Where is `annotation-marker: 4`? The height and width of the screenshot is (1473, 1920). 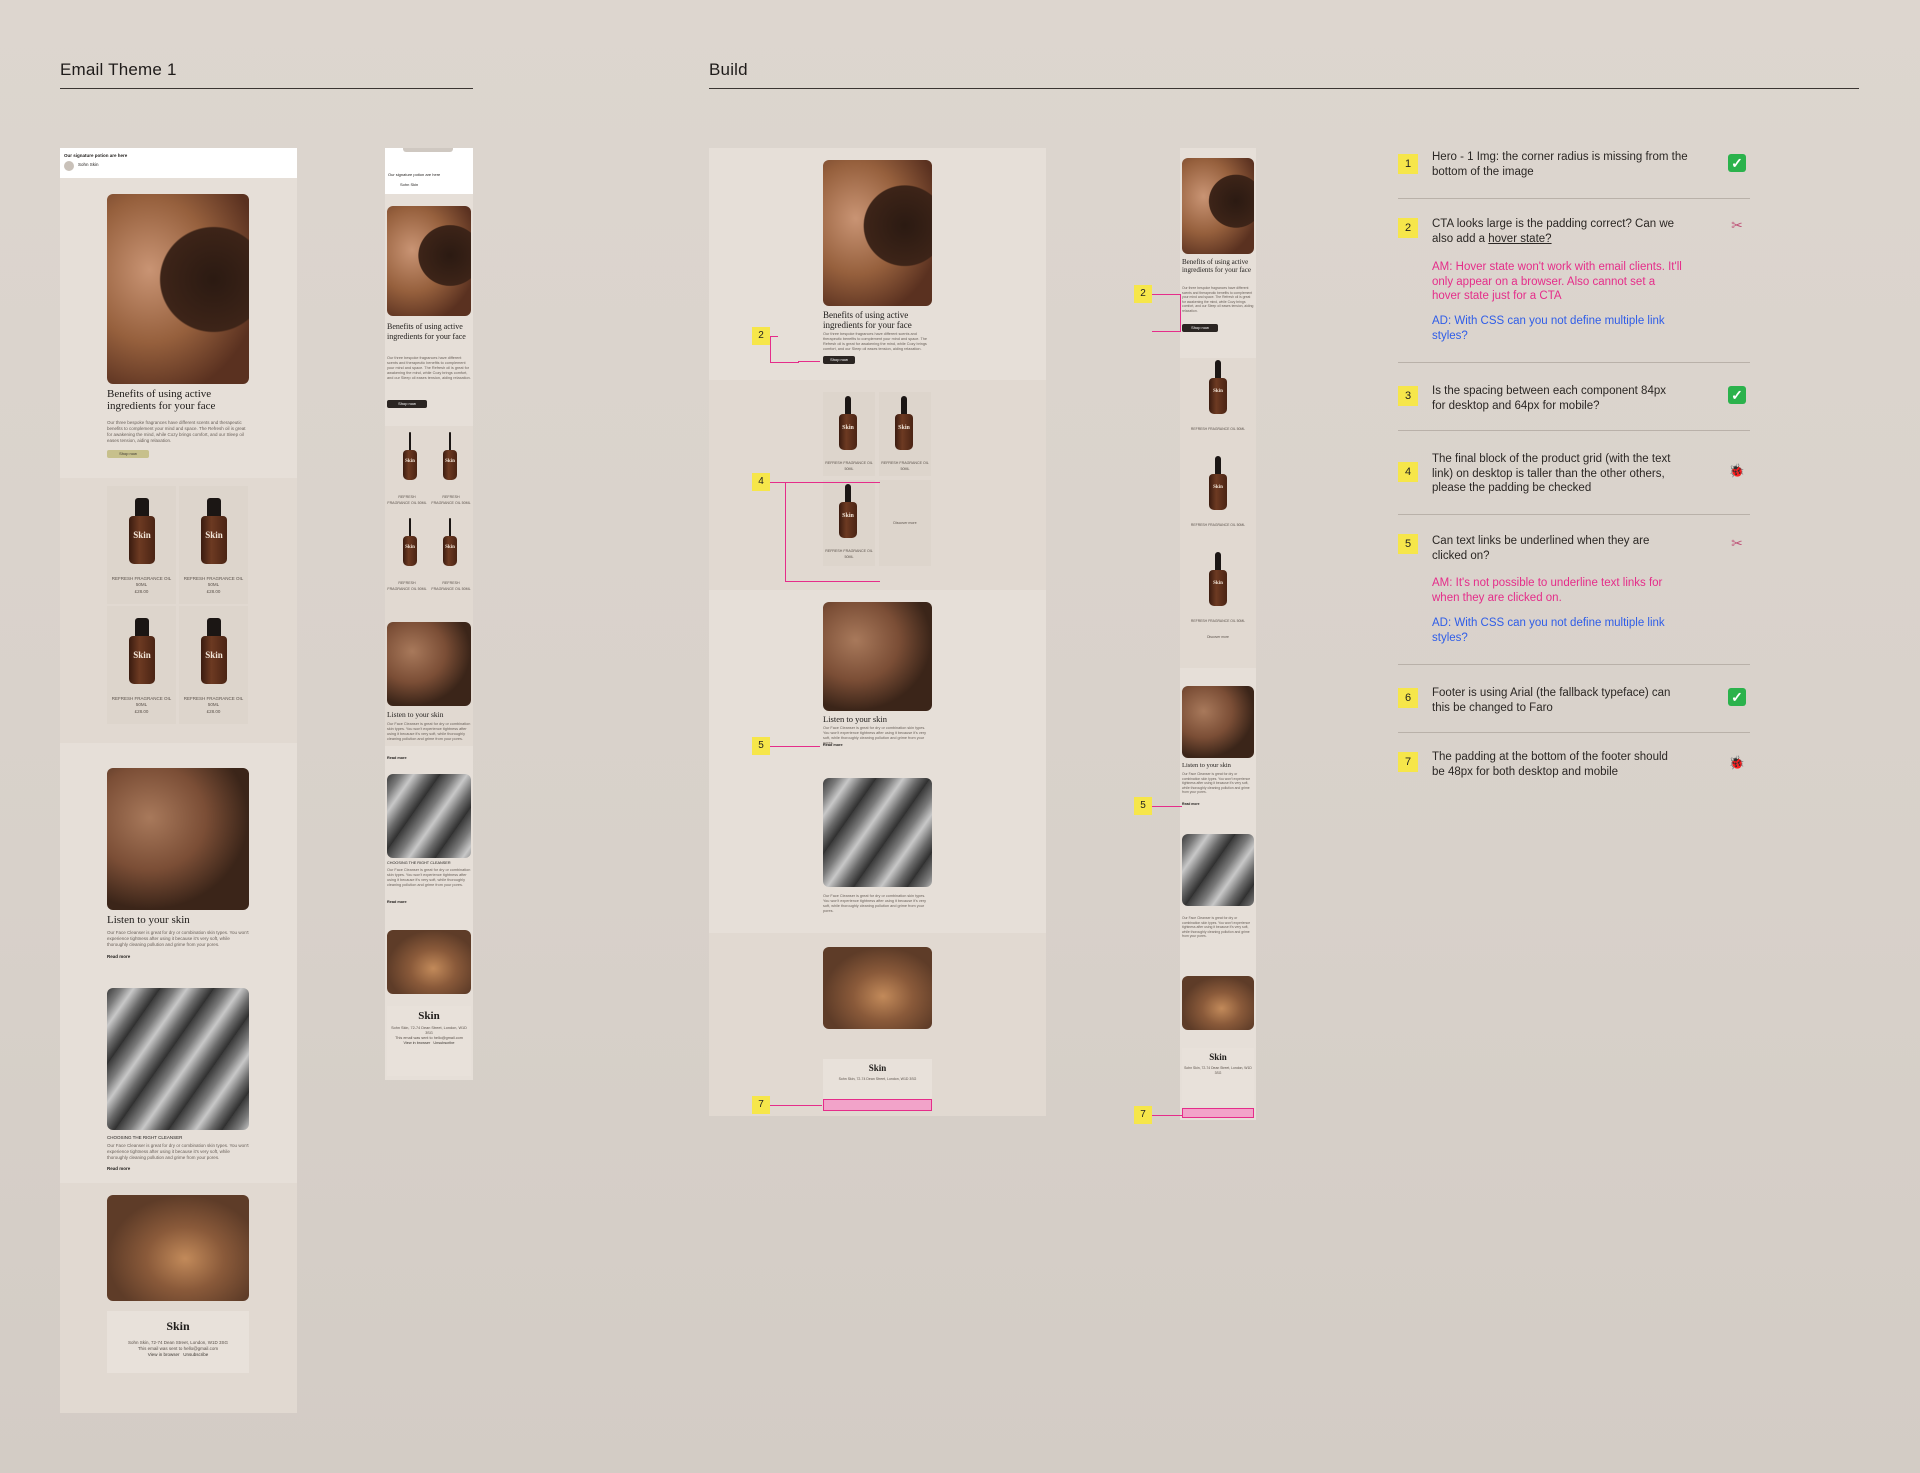 annotation-marker: 4 is located at coordinates (761, 482).